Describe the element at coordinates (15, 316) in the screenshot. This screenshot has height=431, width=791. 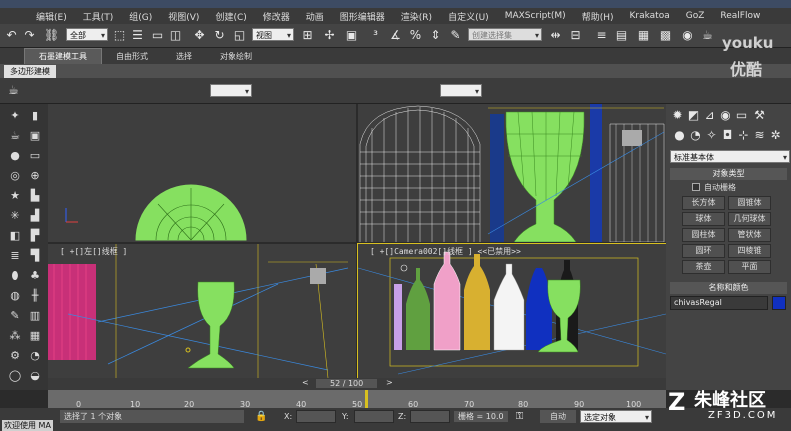
I see `pen-icon: ✎` at that location.